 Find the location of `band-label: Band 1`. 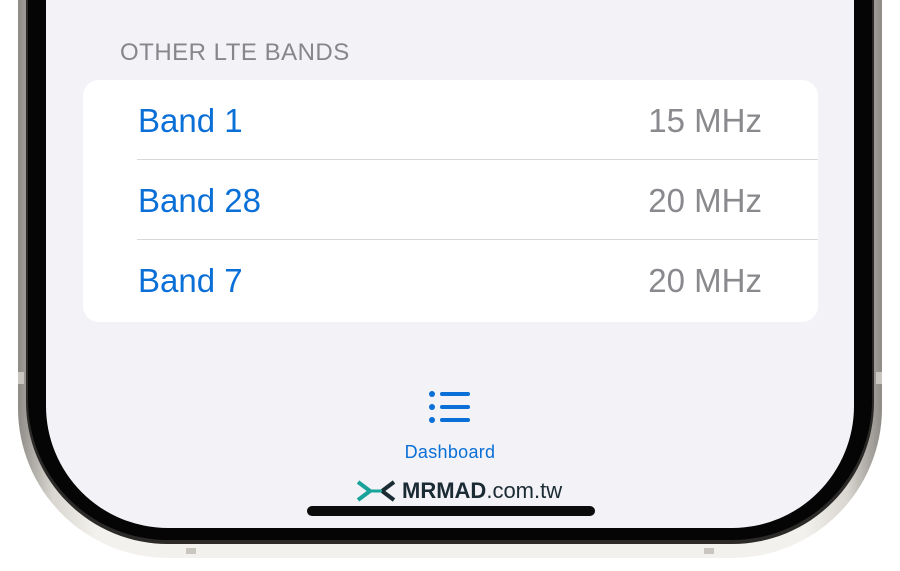

band-label: Band 1 is located at coordinates (190, 120).